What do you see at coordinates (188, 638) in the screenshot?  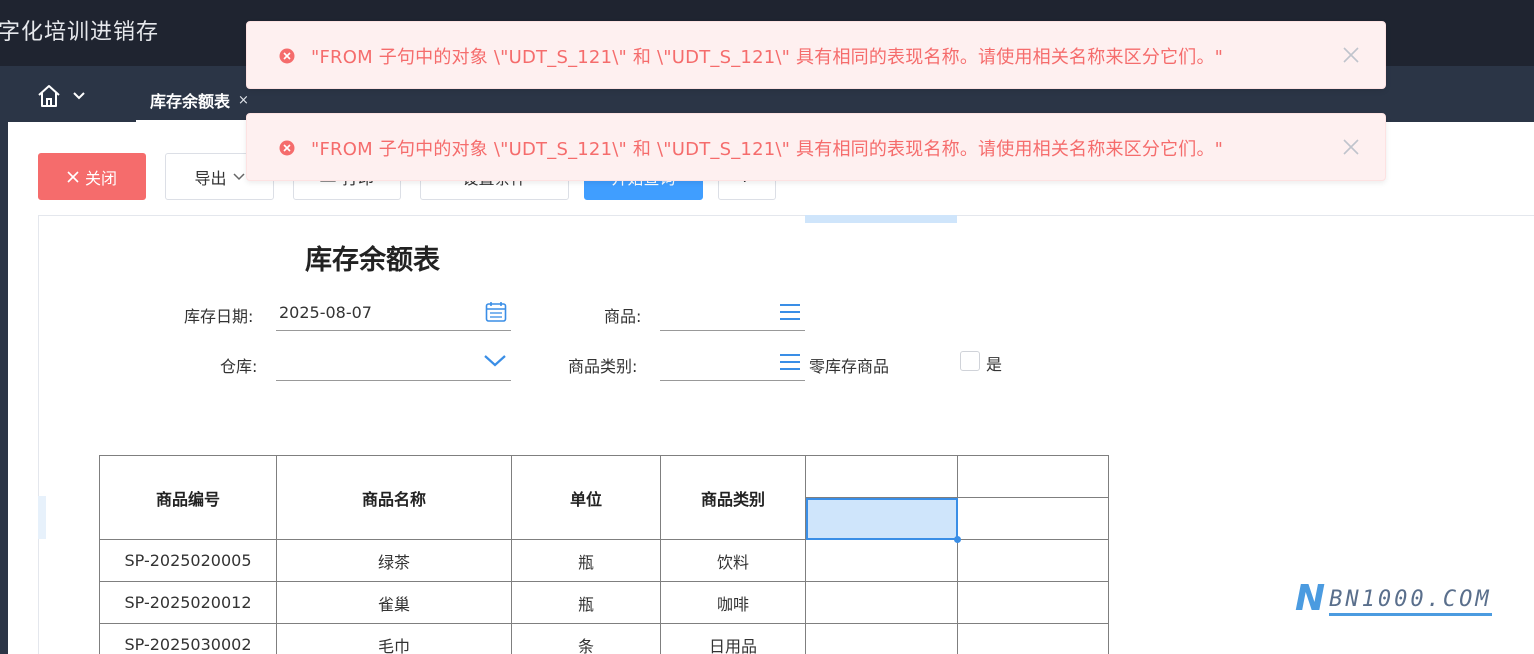 I see `cell-product-code: SP-2025030002` at bounding box center [188, 638].